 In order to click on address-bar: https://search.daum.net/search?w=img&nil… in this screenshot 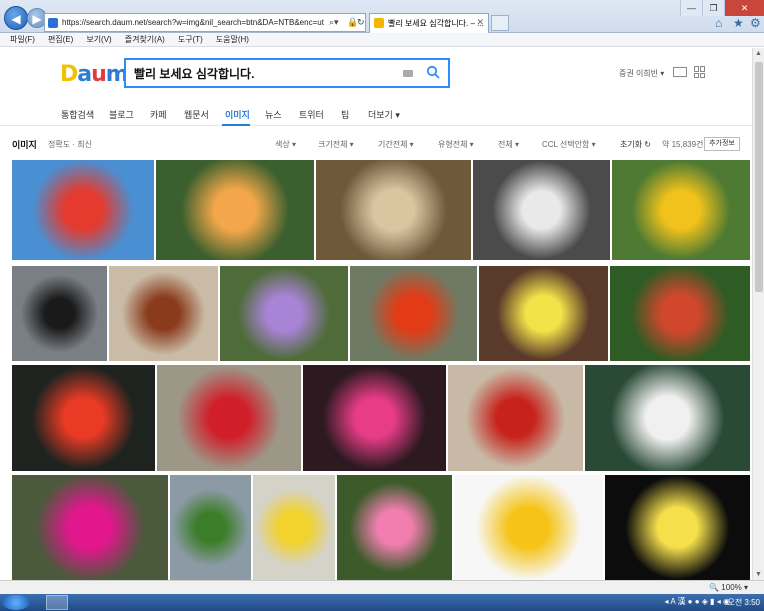, I will do `click(205, 22)`.